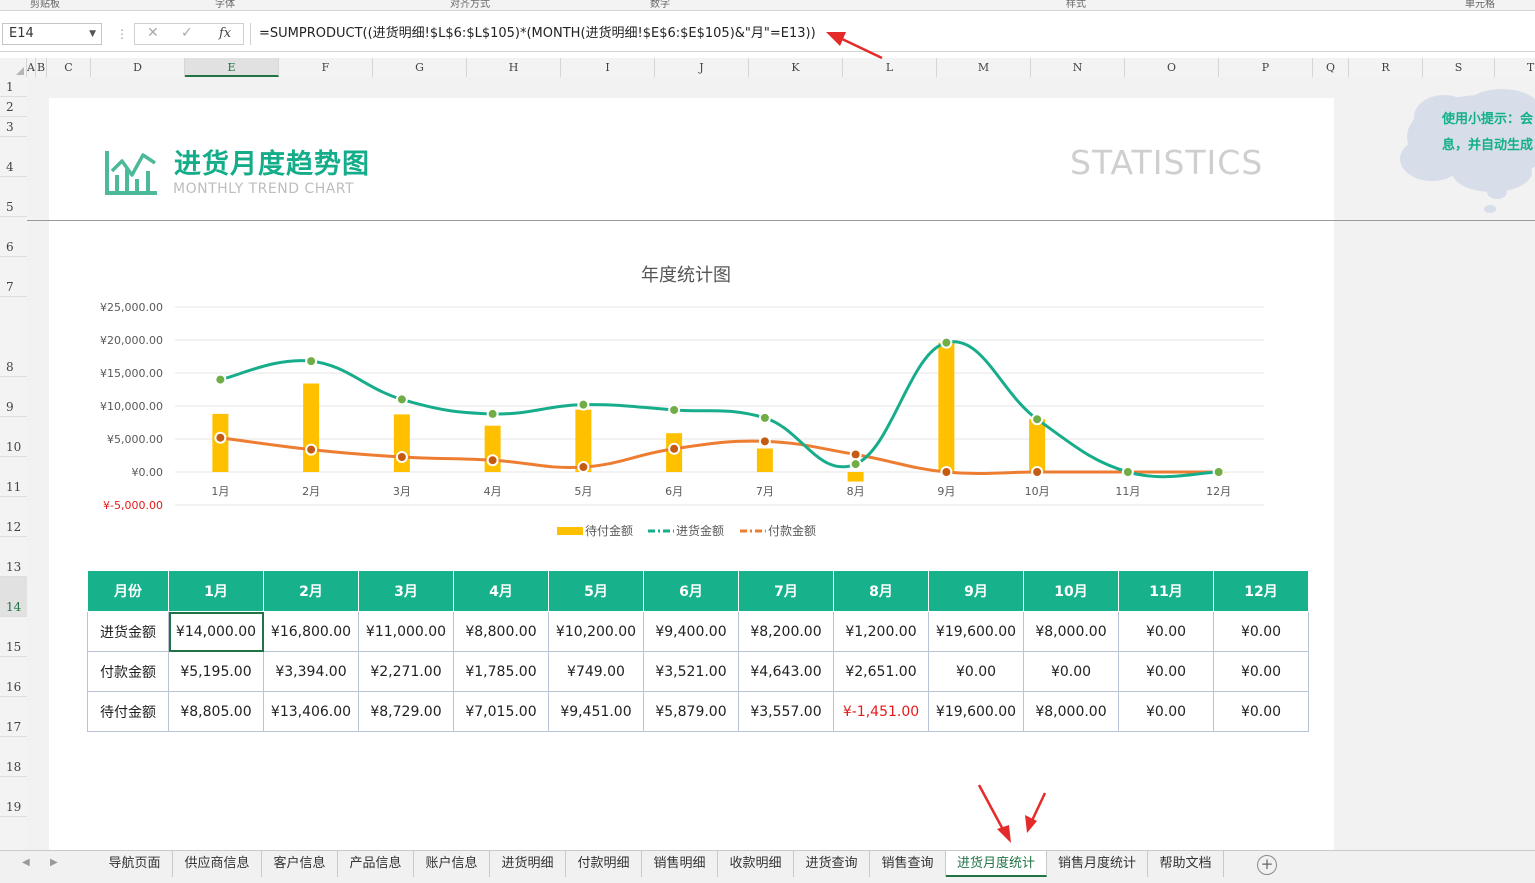 This screenshot has width=1535, height=883. Describe the element at coordinates (881, 711) in the screenshot. I see `table-cell: ¥-1,451.00` at that location.